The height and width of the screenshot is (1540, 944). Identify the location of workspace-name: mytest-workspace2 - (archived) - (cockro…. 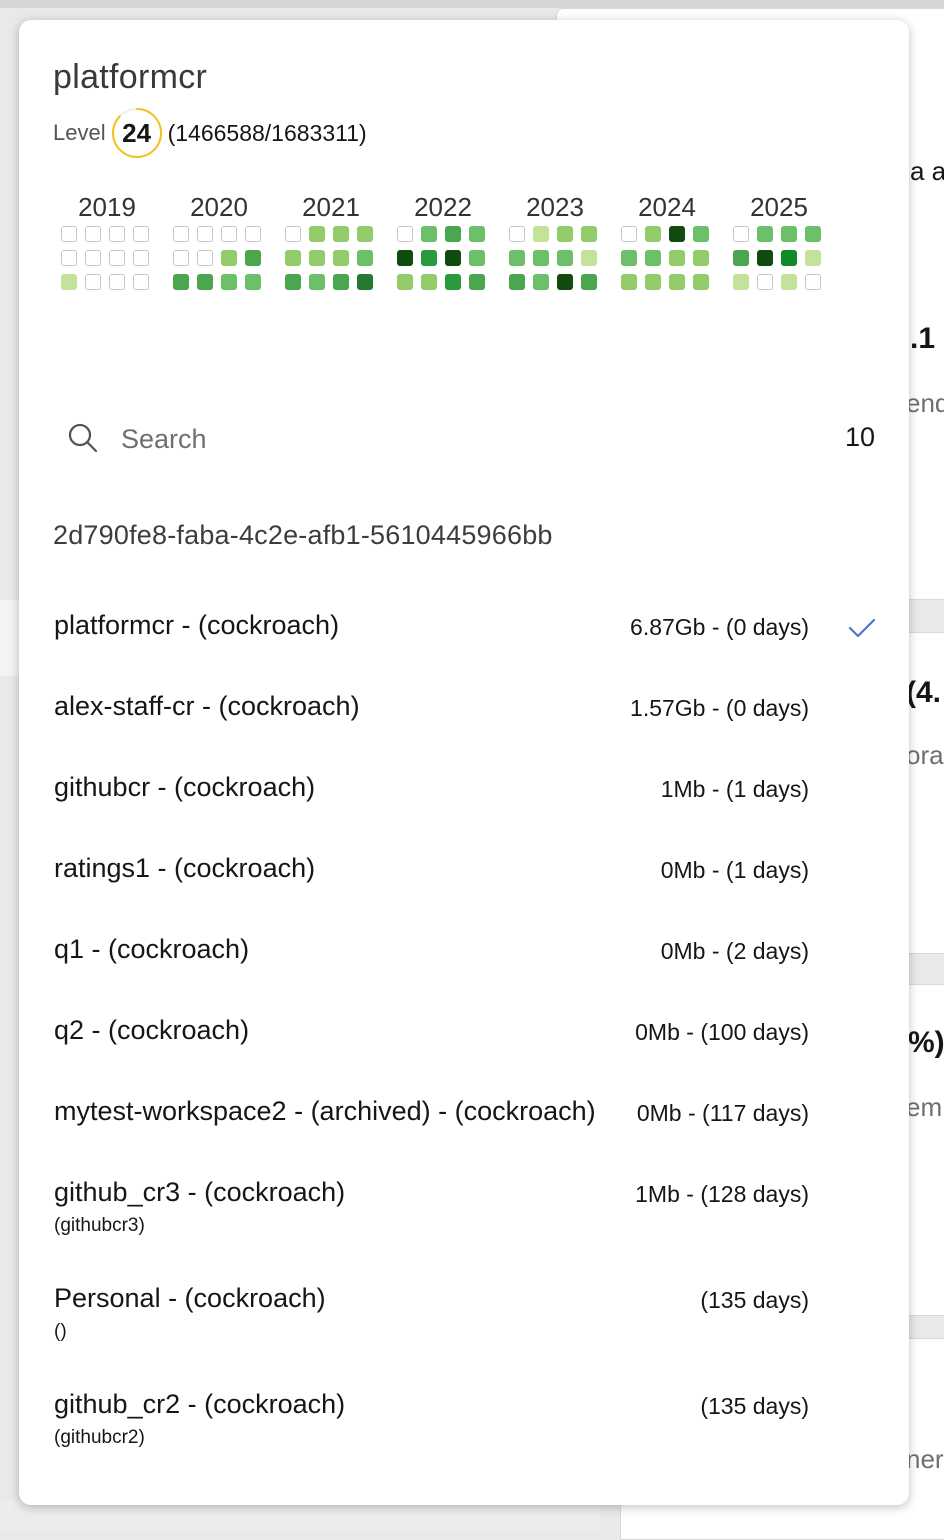
(325, 1111).